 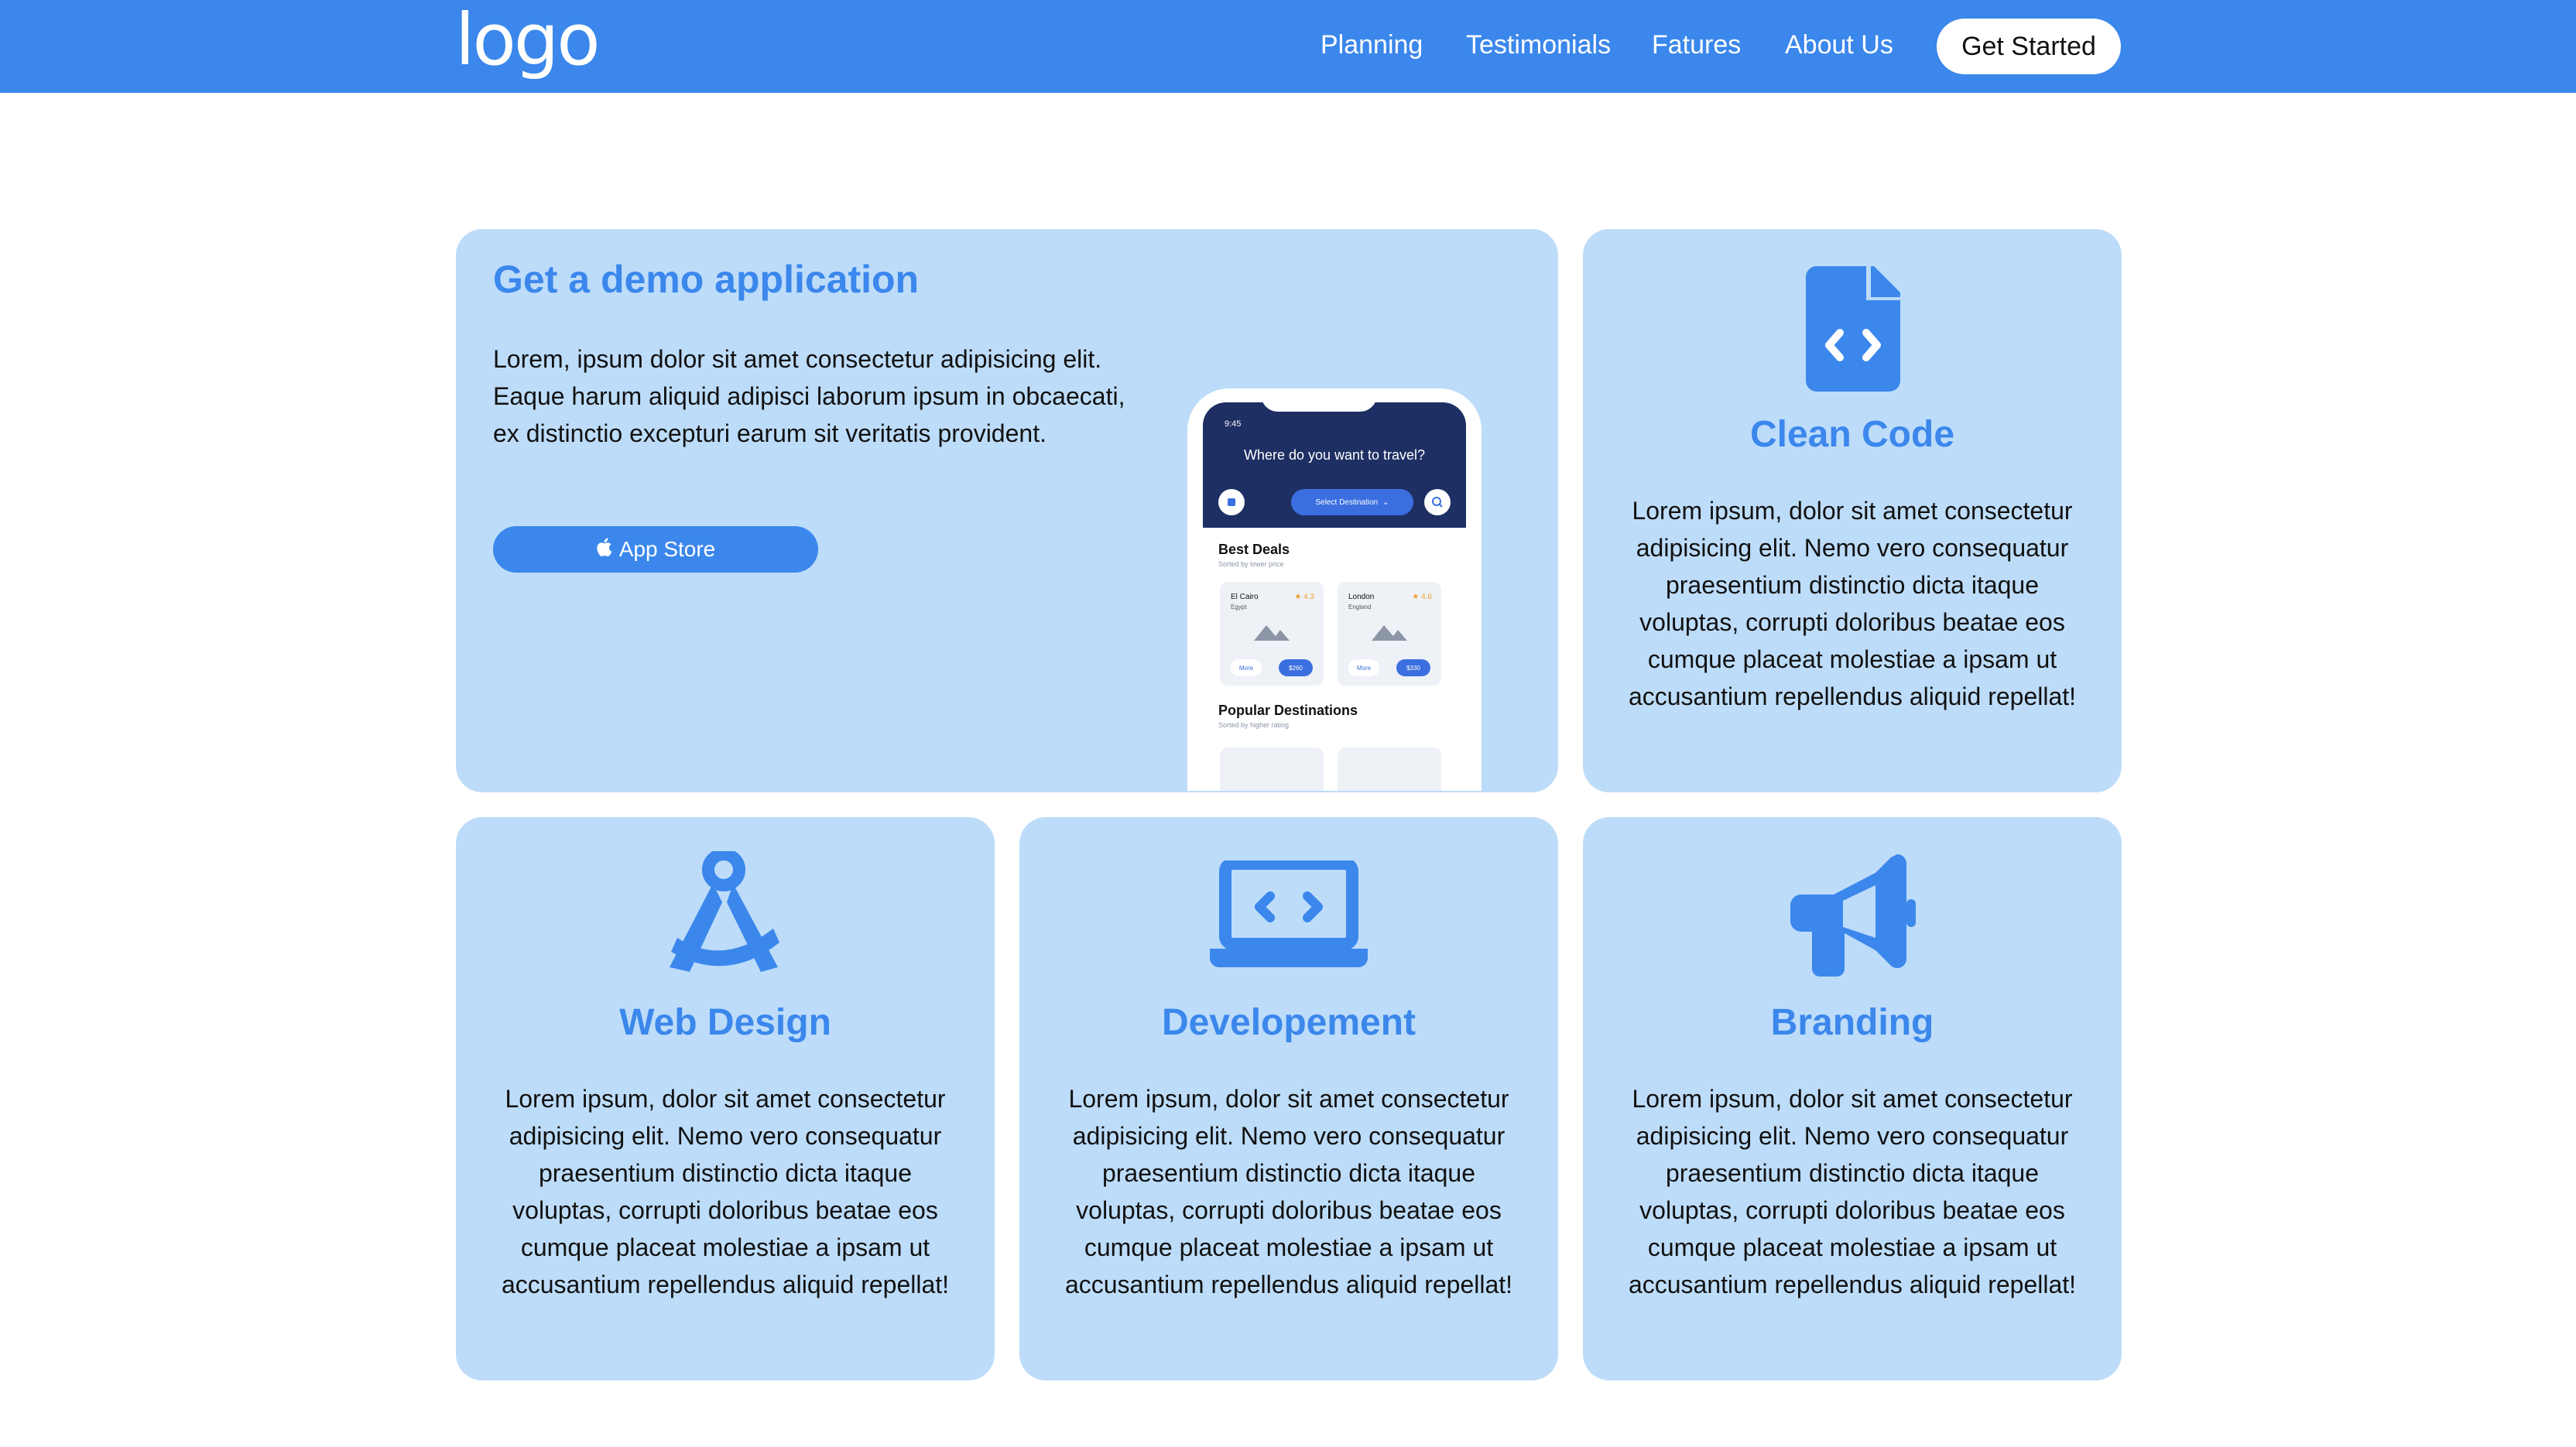 What do you see at coordinates (528, 44) in the screenshot?
I see `logo: logo` at bounding box center [528, 44].